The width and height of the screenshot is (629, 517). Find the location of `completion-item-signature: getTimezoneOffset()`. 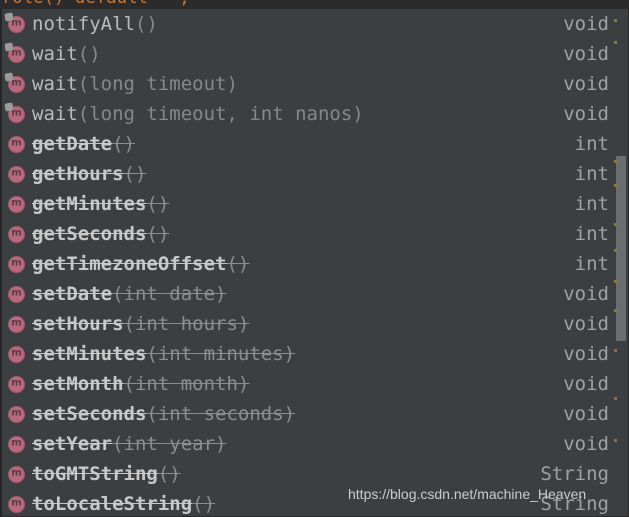

completion-item-signature: getTimezoneOffset() is located at coordinates (303, 264).